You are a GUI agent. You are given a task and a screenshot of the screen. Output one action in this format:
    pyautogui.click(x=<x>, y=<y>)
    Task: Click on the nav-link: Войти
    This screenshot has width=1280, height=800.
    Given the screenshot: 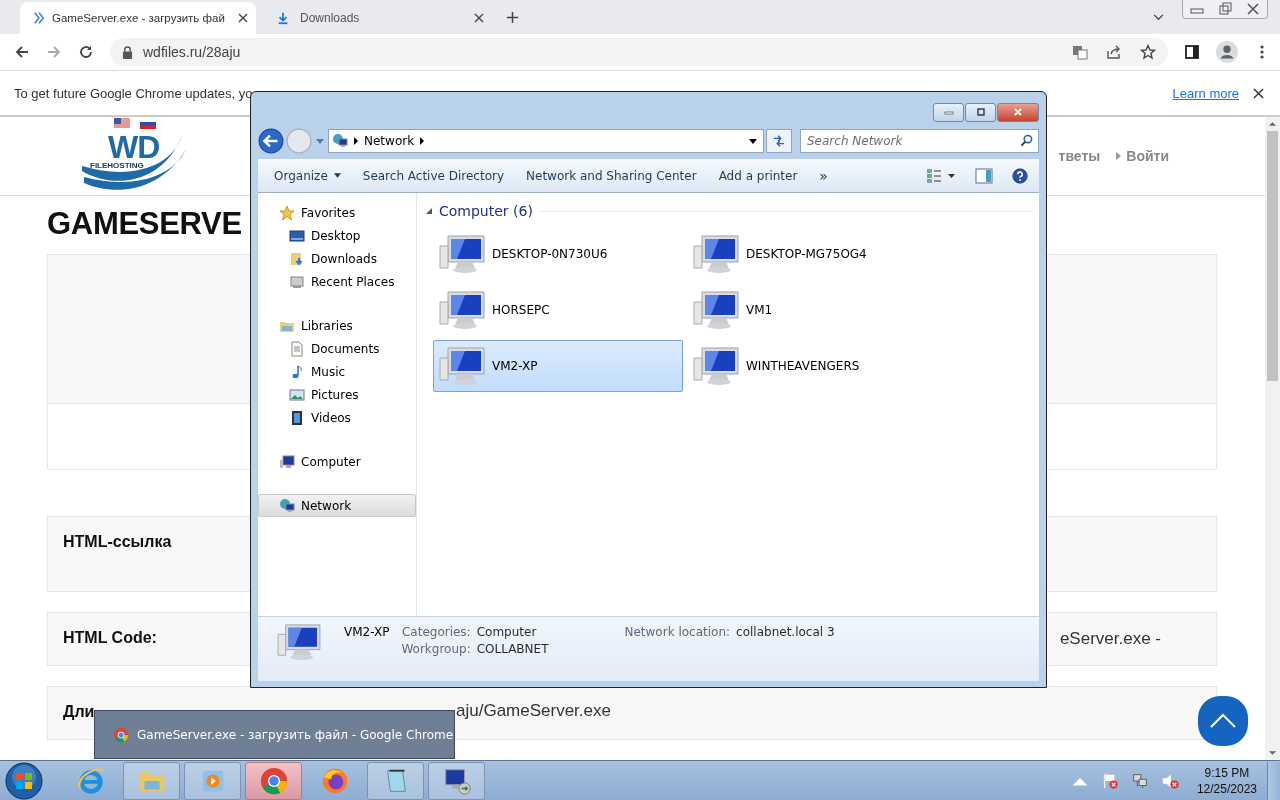 What is the action you would take?
    pyautogui.click(x=1142, y=155)
    